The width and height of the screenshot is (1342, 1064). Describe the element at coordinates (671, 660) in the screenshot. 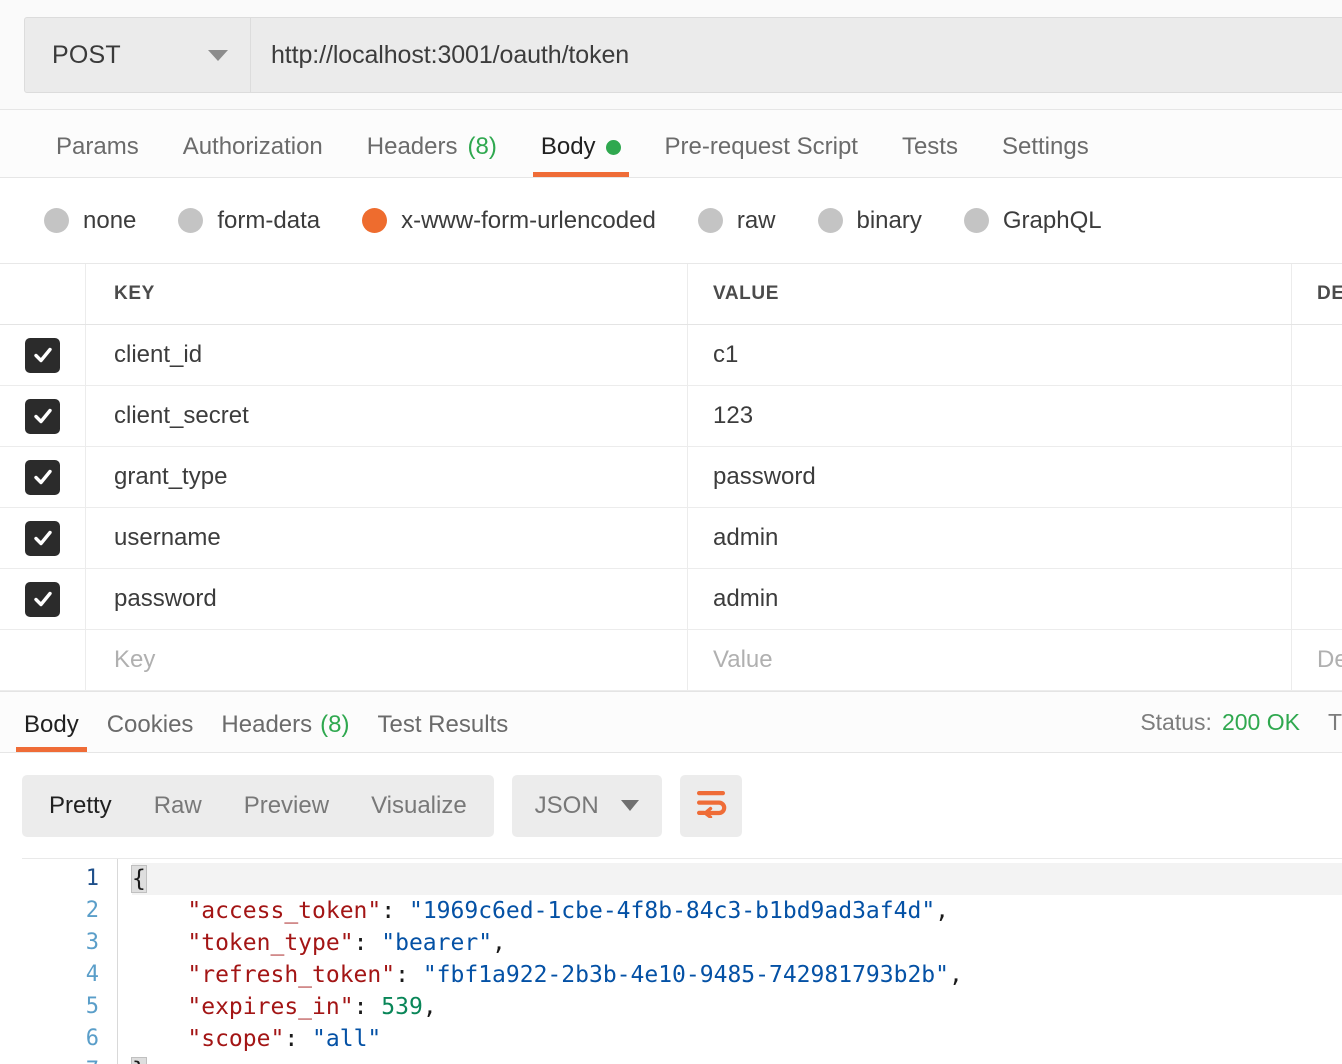

I see `table-row-empty: Key Value Description` at that location.